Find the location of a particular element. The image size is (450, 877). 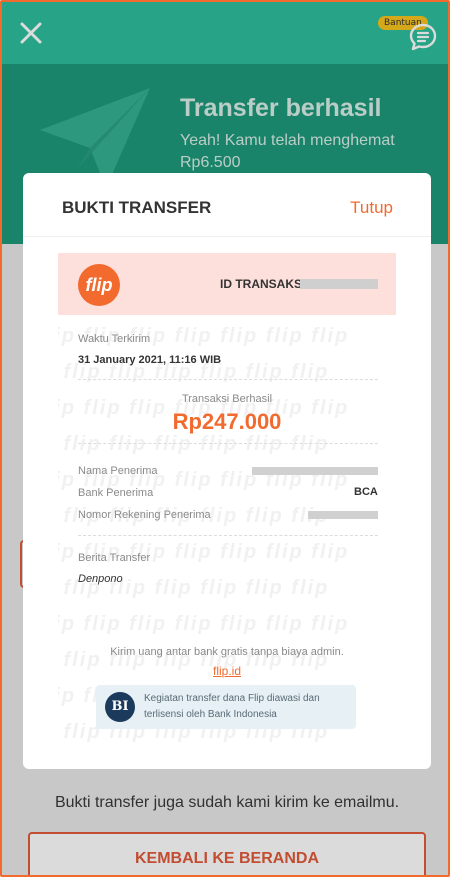

recipient-name-label: Nama Penerima is located at coordinates (118, 471).